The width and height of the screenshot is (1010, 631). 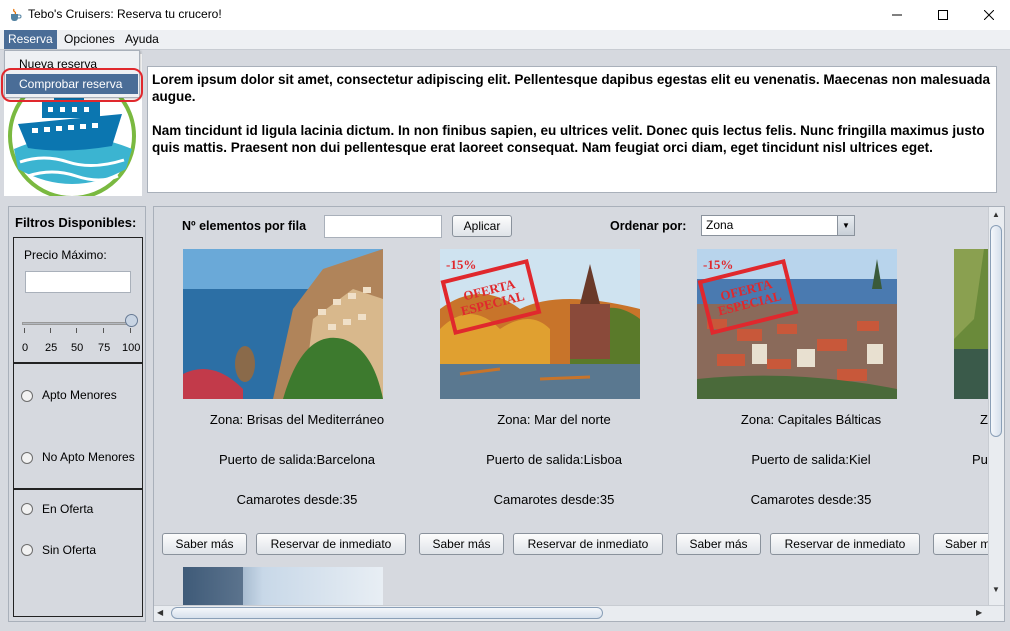 What do you see at coordinates (27, 458) in the screenshot?
I see `radio-no-apto-menores` at bounding box center [27, 458].